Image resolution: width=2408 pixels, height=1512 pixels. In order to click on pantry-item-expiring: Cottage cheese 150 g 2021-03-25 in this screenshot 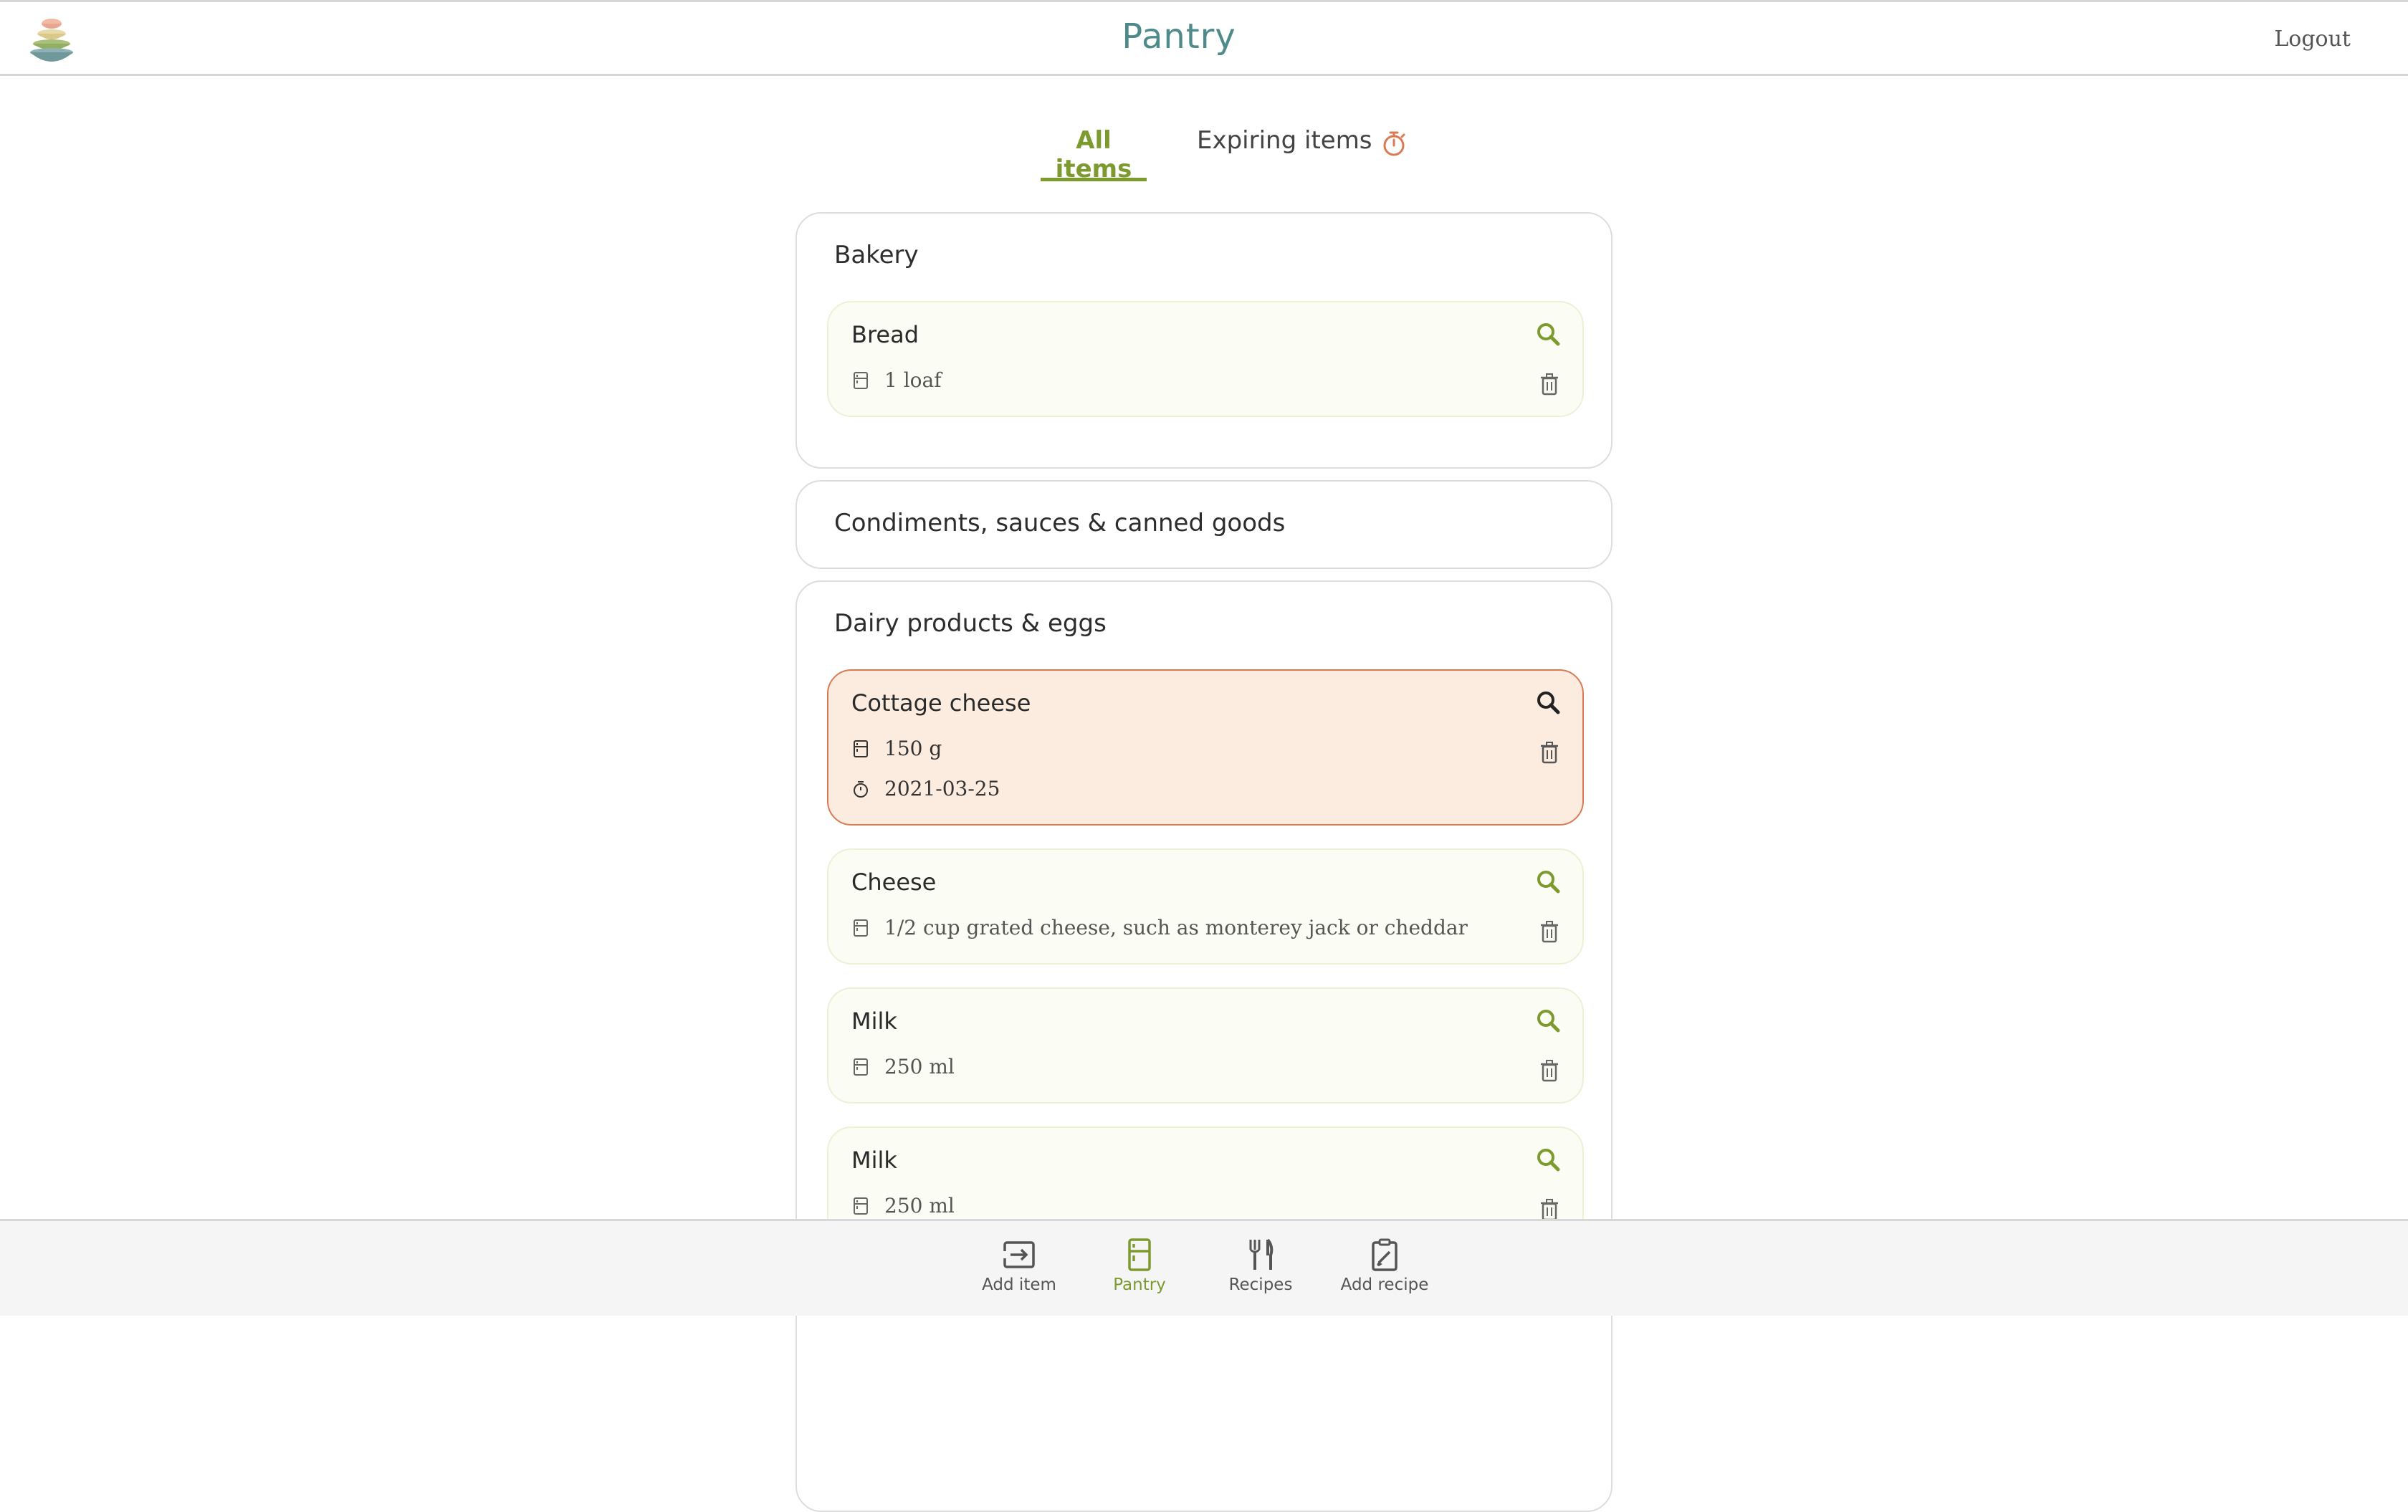, I will do `click(1205, 747)`.